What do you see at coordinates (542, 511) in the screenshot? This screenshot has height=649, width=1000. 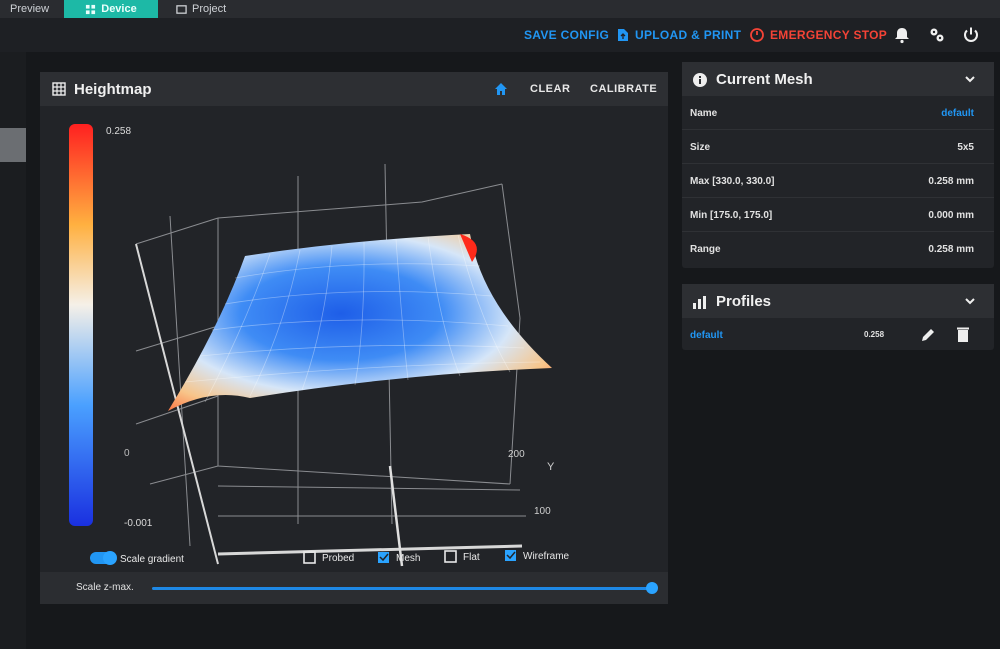 I see `axis-tick-100: 100` at bounding box center [542, 511].